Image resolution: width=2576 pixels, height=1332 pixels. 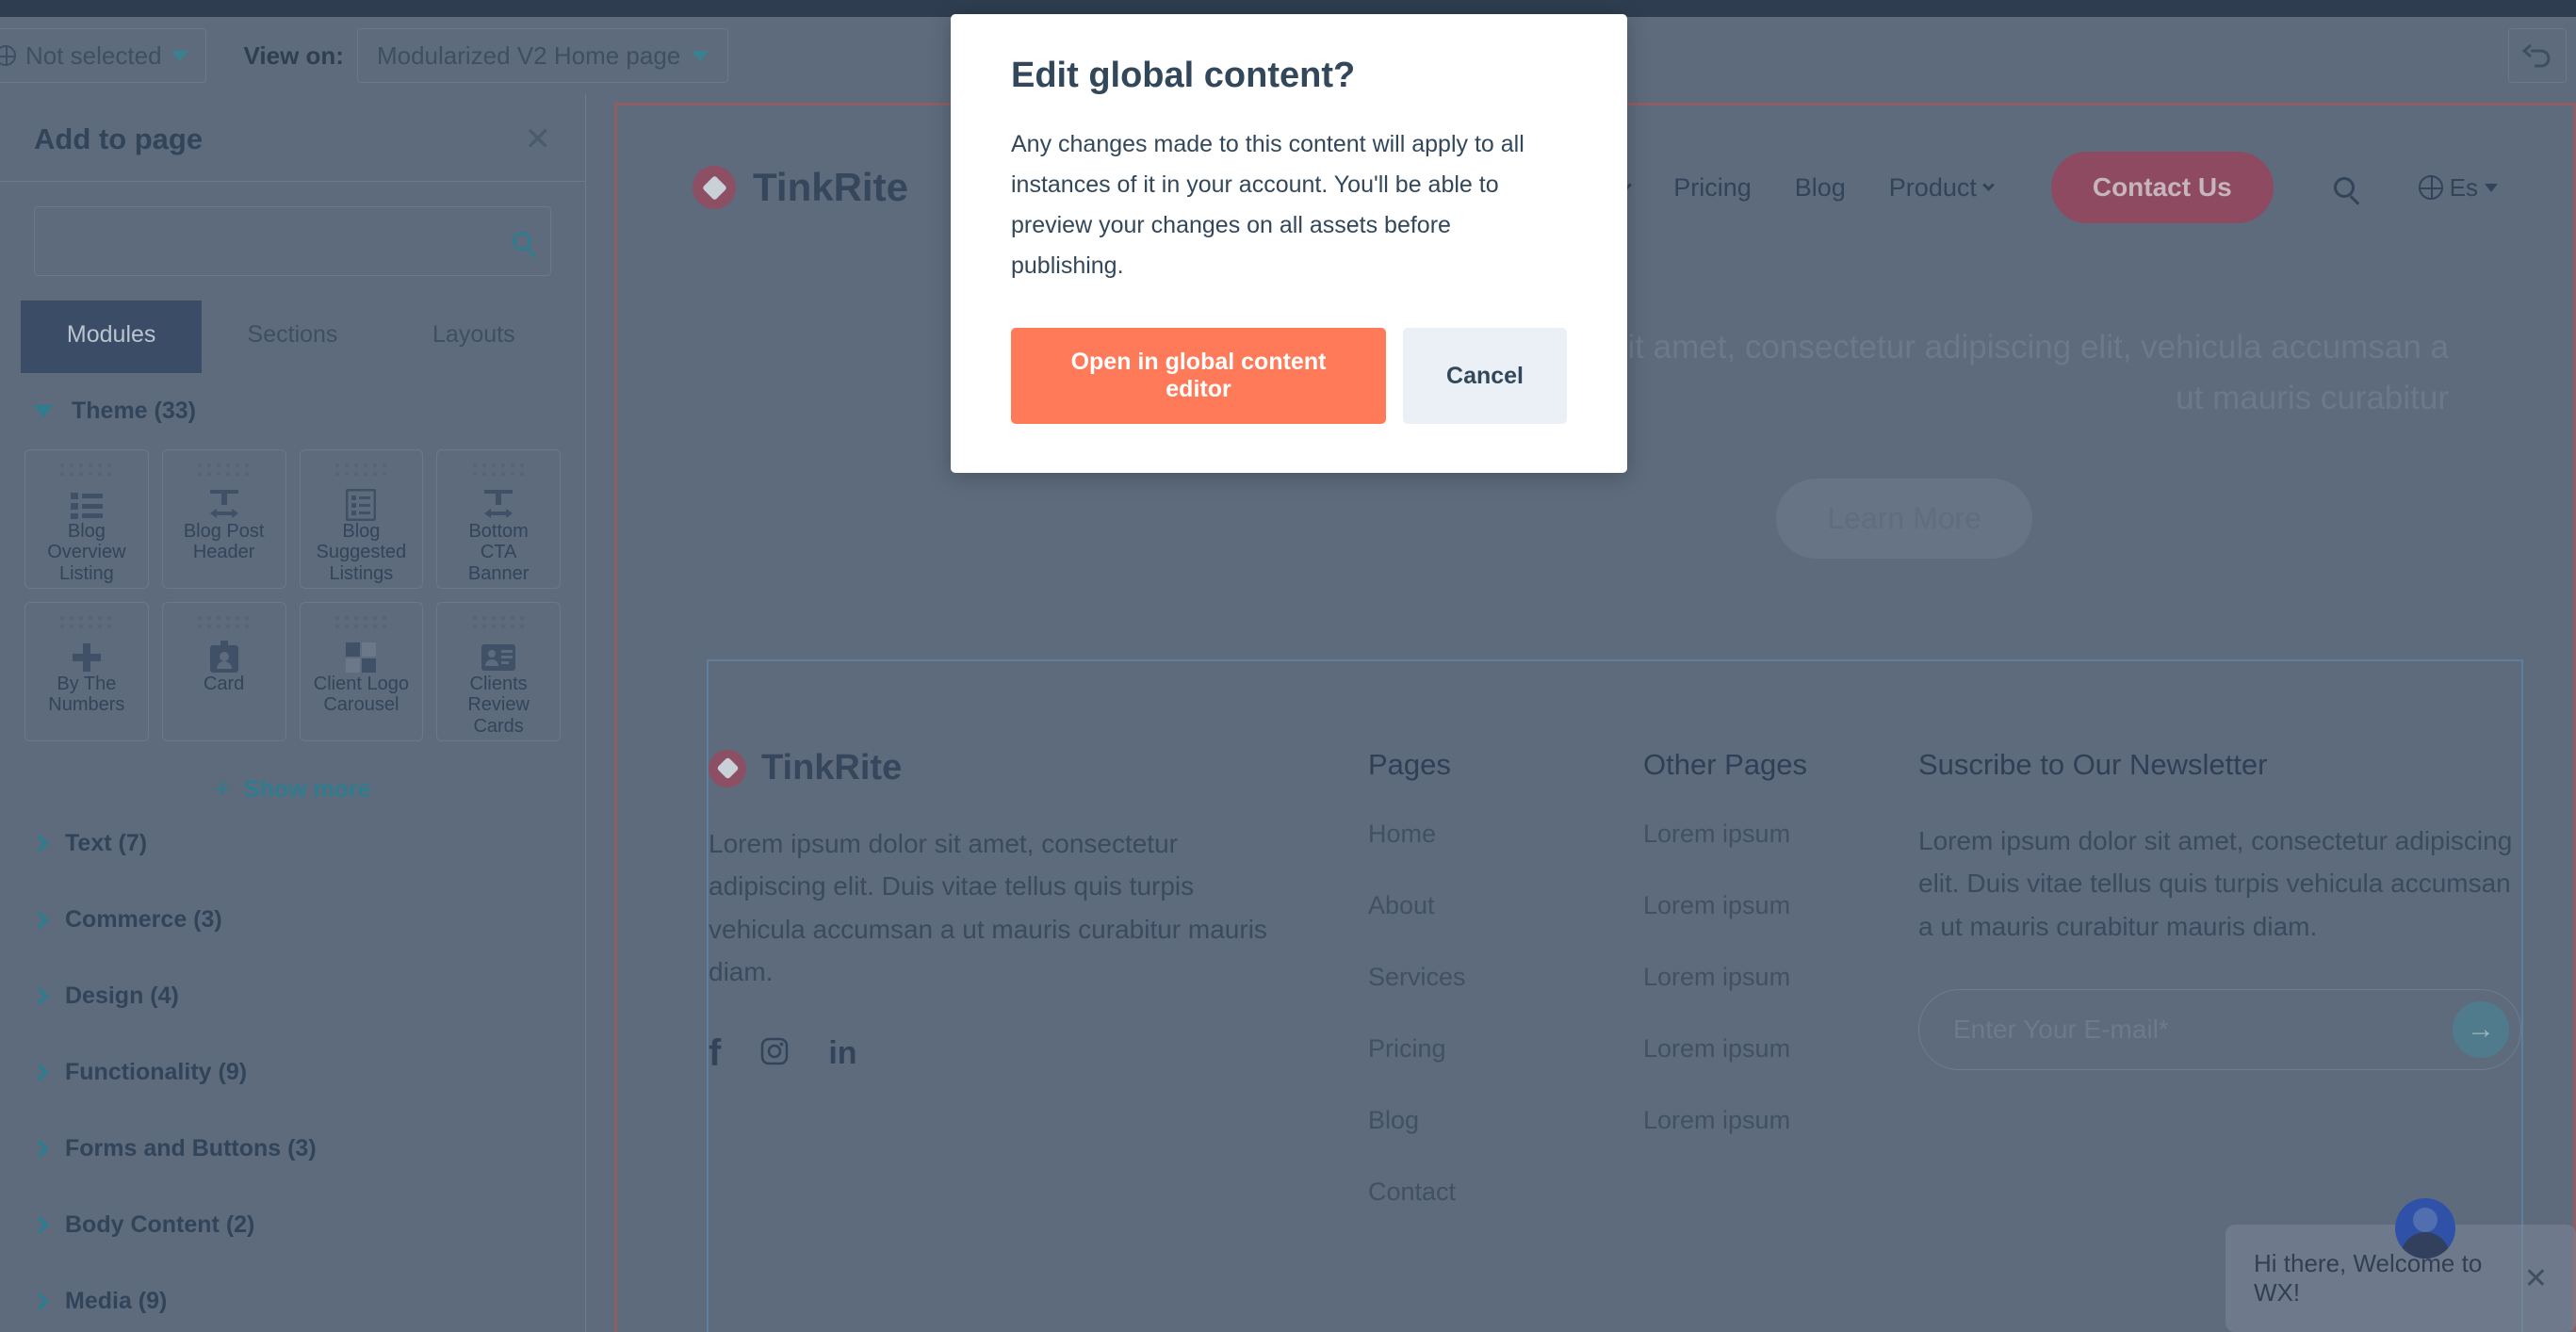 I want to click on open-in-global-content-editor-button: Open in global content editor, so click(x=1199, y=376).